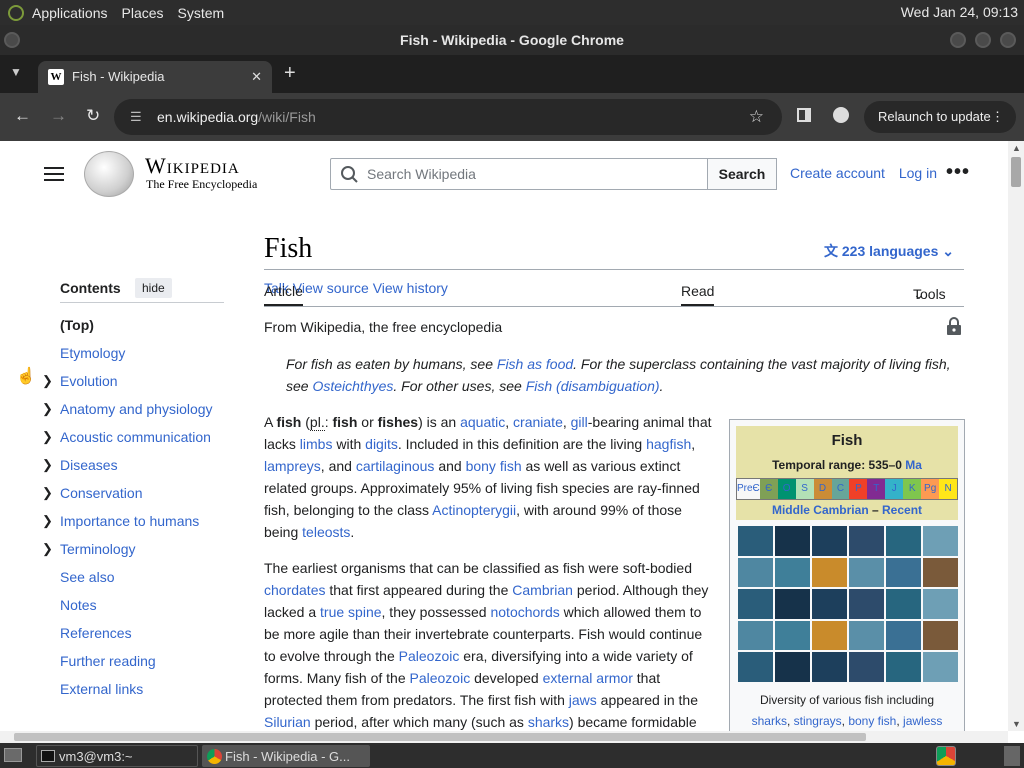 The width and height of the screenshot is (1024, 768). Describe the element at coordinates (133, 439) in the screenshot. I see `toc-item-acoustic: ❯ Acoustic communication` at that location.